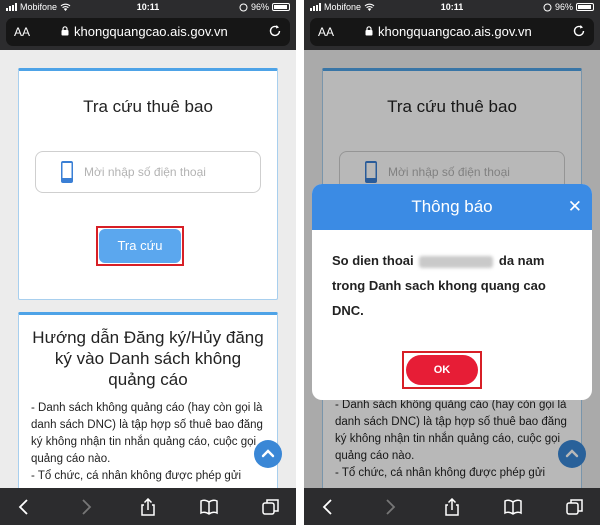 The image size is (600, 525). I want to click on close-icon: ✕, so click(575, 207).